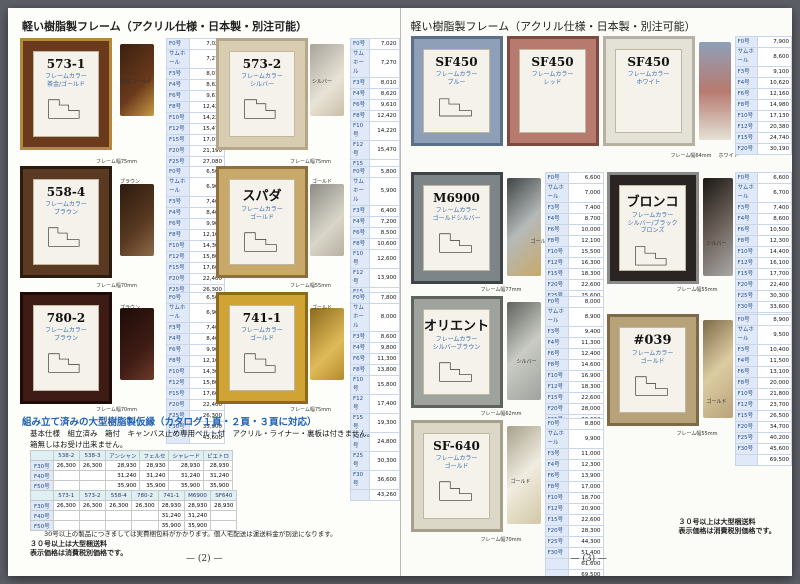 This screenshot has height=584, width=800. I want to click on price-row: F8号 13,800, so click(375, 370).